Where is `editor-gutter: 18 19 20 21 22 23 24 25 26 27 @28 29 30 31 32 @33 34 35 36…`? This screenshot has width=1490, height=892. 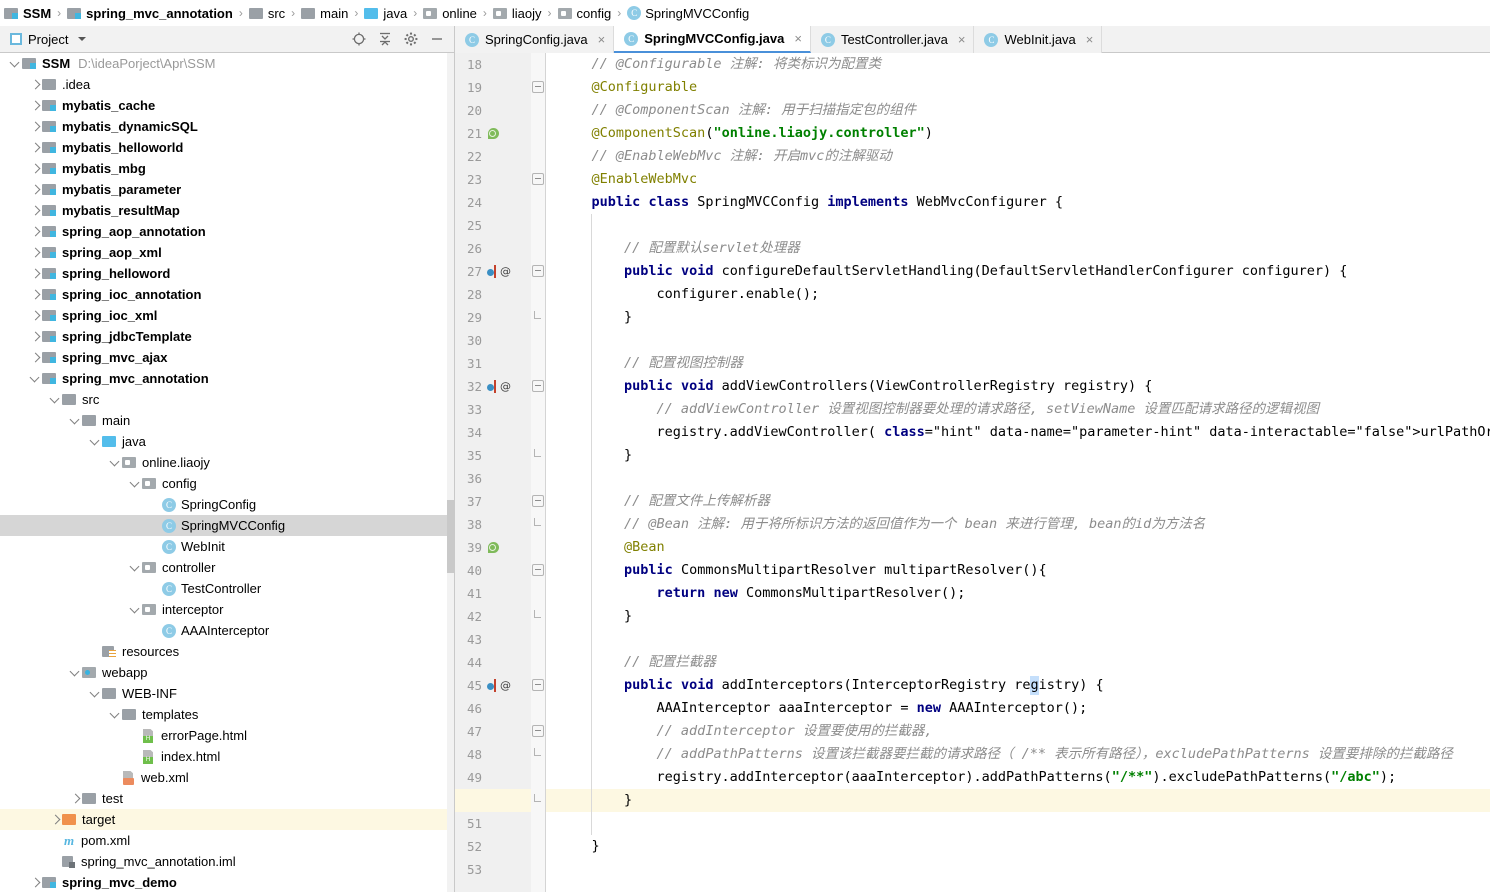
editor-gutter: 18 19 20 21 22 23 24 25 26 27 @28 29 30 31 32 @33 34 35 36… is located at coordinates (493, 472).